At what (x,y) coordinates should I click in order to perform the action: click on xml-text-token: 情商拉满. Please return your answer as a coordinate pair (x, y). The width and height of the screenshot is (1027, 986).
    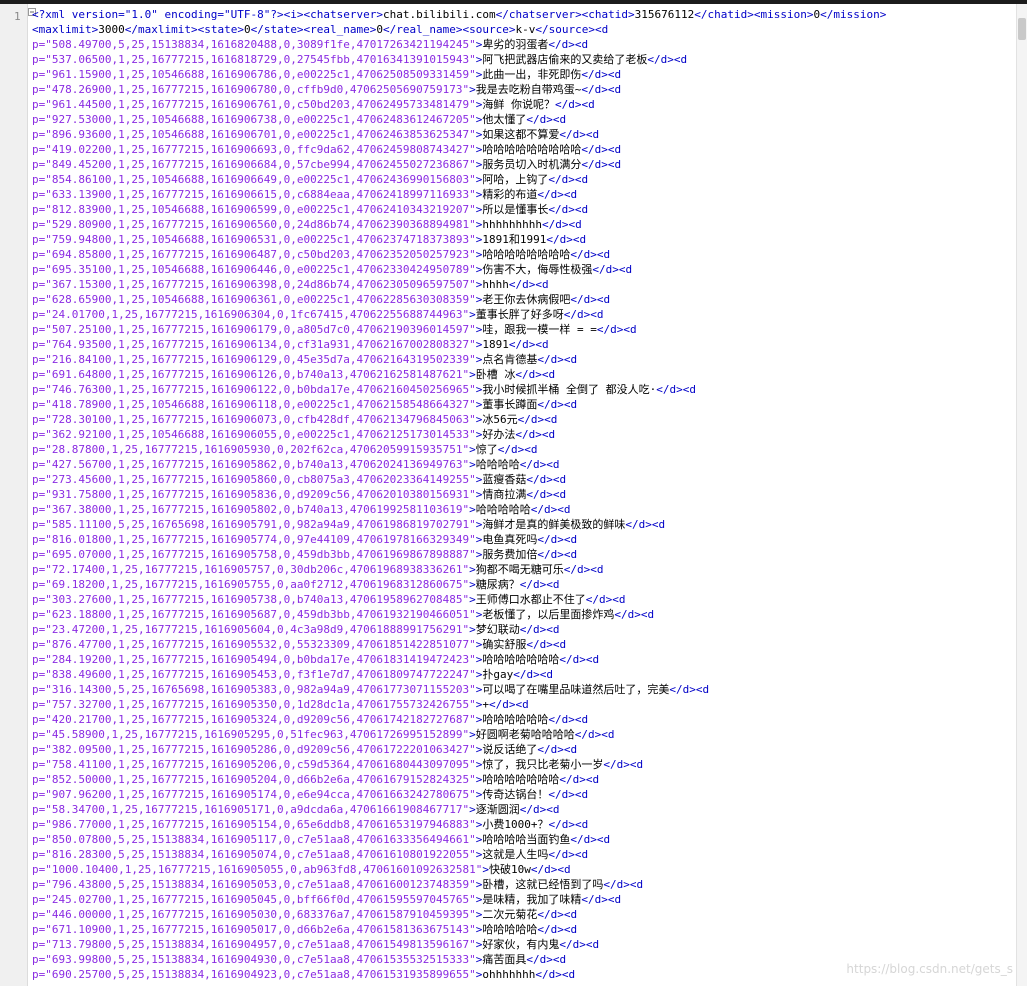
    Looking at the image, I should click on (504, 494).